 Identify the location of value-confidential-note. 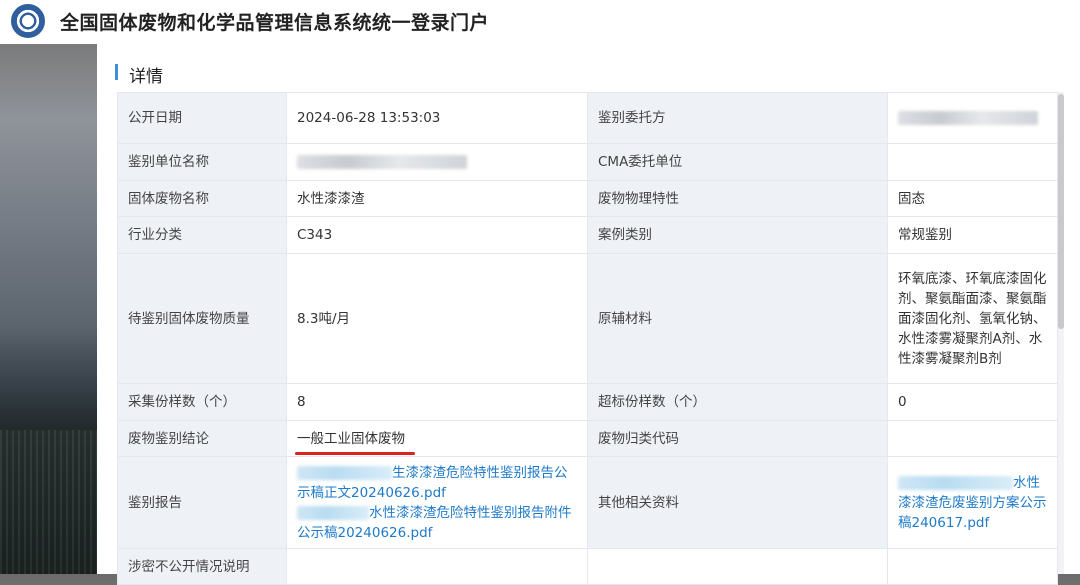
(437, 566).